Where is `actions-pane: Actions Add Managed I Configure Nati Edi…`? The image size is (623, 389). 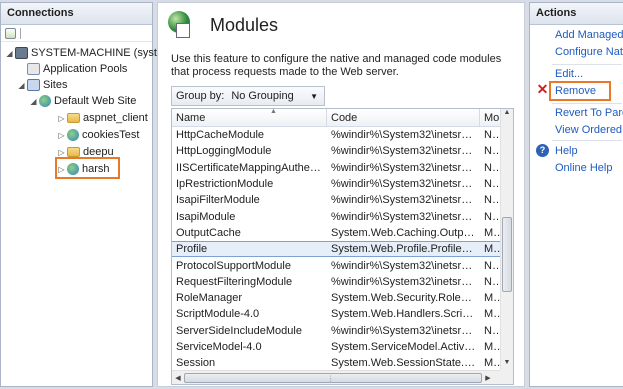 actions-pane: Actions Add Managed I Configure Nati Edi… is located at coordinates (576, 194).